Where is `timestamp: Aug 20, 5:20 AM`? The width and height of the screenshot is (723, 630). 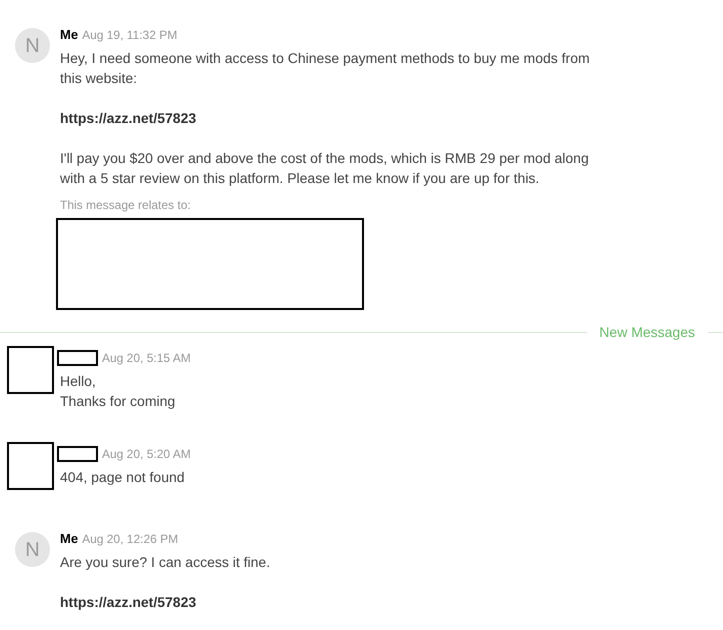 timestamp: Aug 20, 5:20 AM is located at coordinates (146, 454).